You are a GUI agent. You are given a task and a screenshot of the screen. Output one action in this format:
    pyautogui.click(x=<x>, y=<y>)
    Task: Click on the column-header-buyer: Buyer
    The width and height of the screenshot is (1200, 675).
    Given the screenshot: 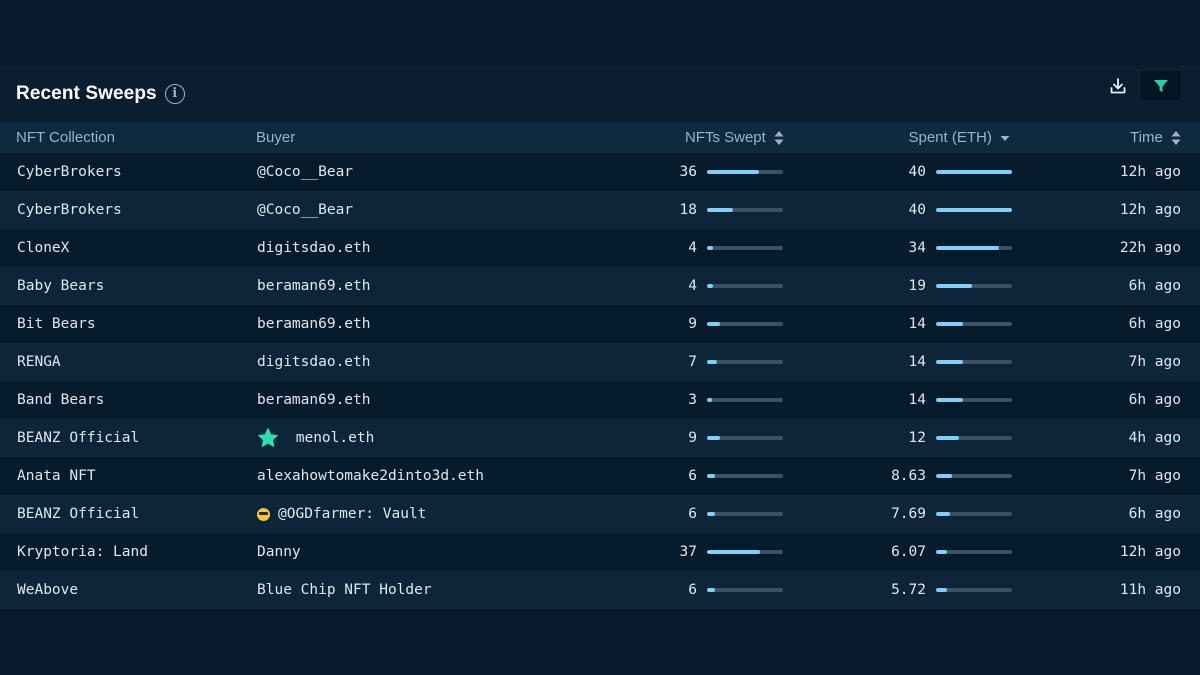 What is the action you would take?
    pyautogui.click(x=430, y=137)
    